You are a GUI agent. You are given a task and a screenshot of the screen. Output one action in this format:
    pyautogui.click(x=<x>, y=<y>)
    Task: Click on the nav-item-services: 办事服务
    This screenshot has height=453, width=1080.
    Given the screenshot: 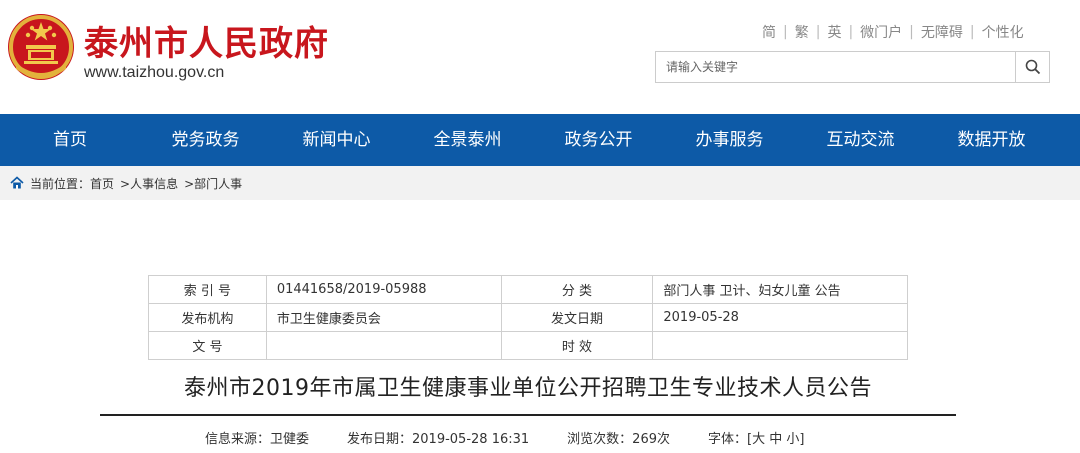 What is the action you would take?
    pyautogui.click(x=729, y=140)
    